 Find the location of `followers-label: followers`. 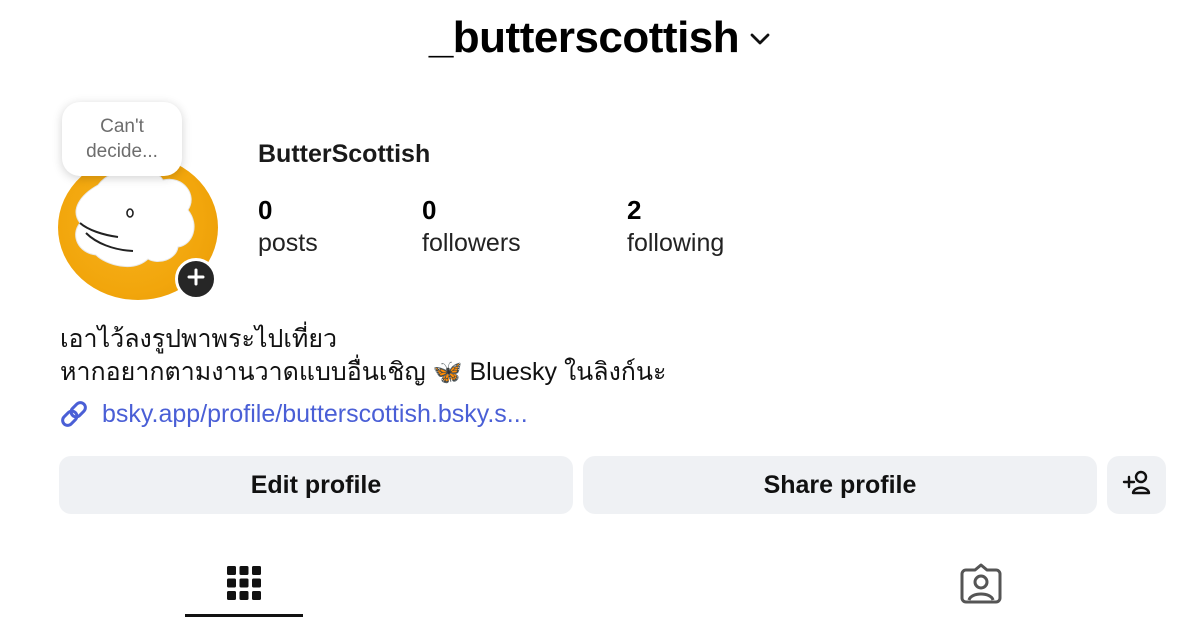

followers-label: followers is located at coordinates (471, 243).